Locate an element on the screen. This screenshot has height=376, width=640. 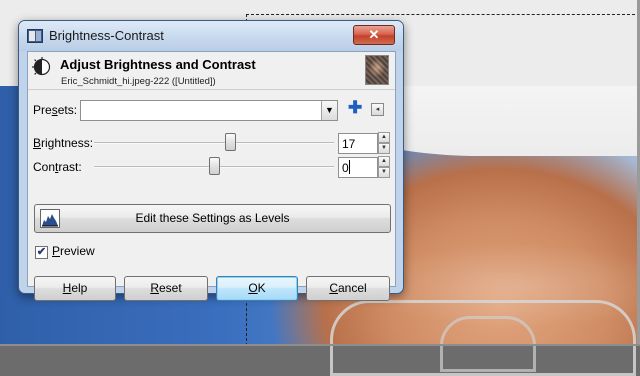
contrast-label-rest: rast: is located at coordinates (70, 167).